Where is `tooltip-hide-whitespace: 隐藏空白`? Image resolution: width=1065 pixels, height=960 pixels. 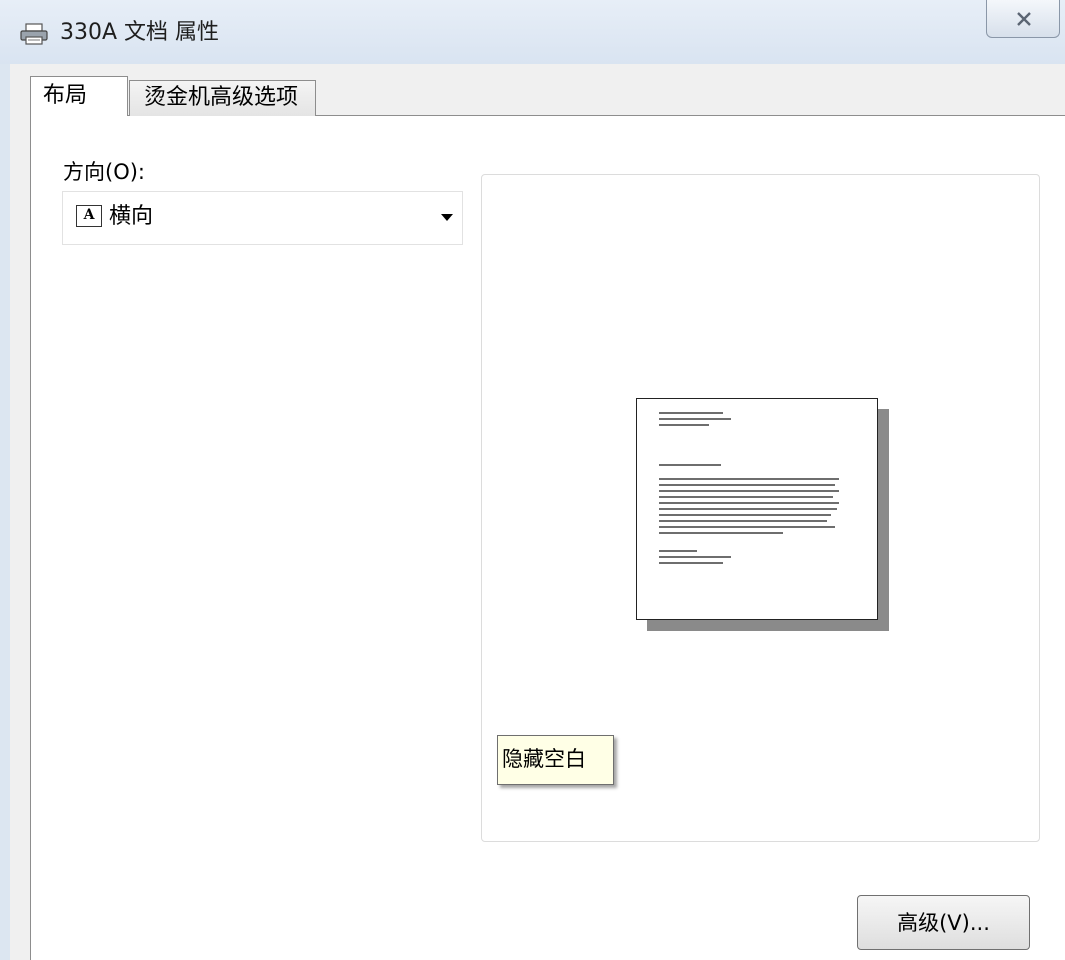 tooltip-hide-whitespace: 隐藏空白 is located at coordinates (555, 760).